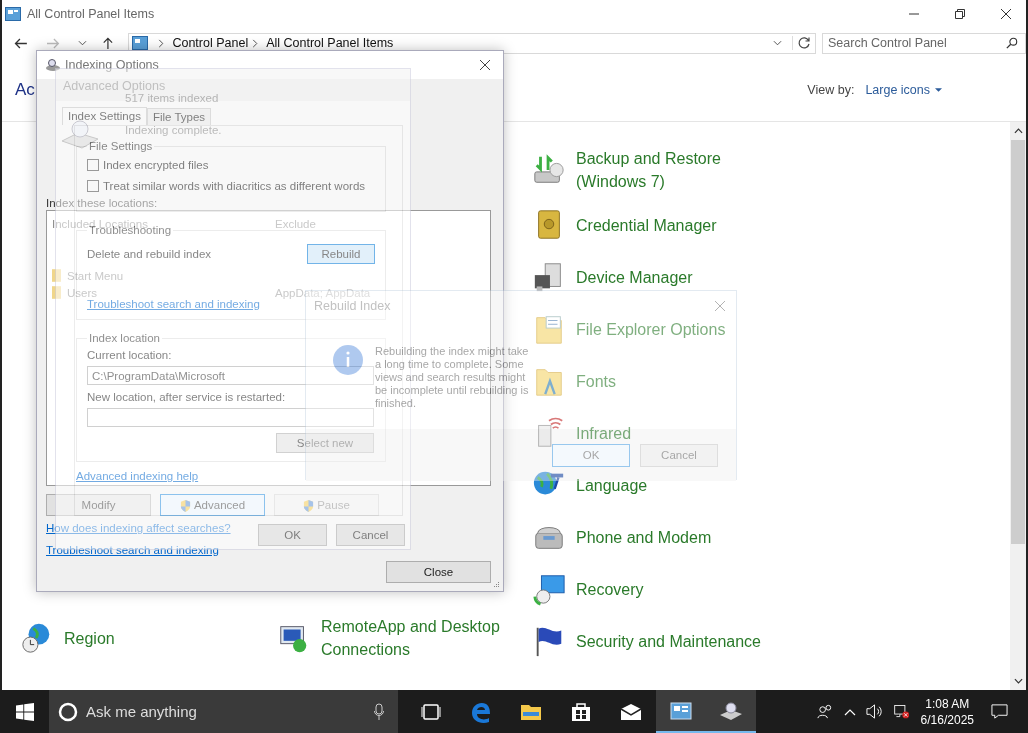 This screenshot has width=1028, height=733. What do you see at coordinates (924, 43) in the screenshot?
I see `search-field: Search Control Panel` at bounding box center [924, 43].